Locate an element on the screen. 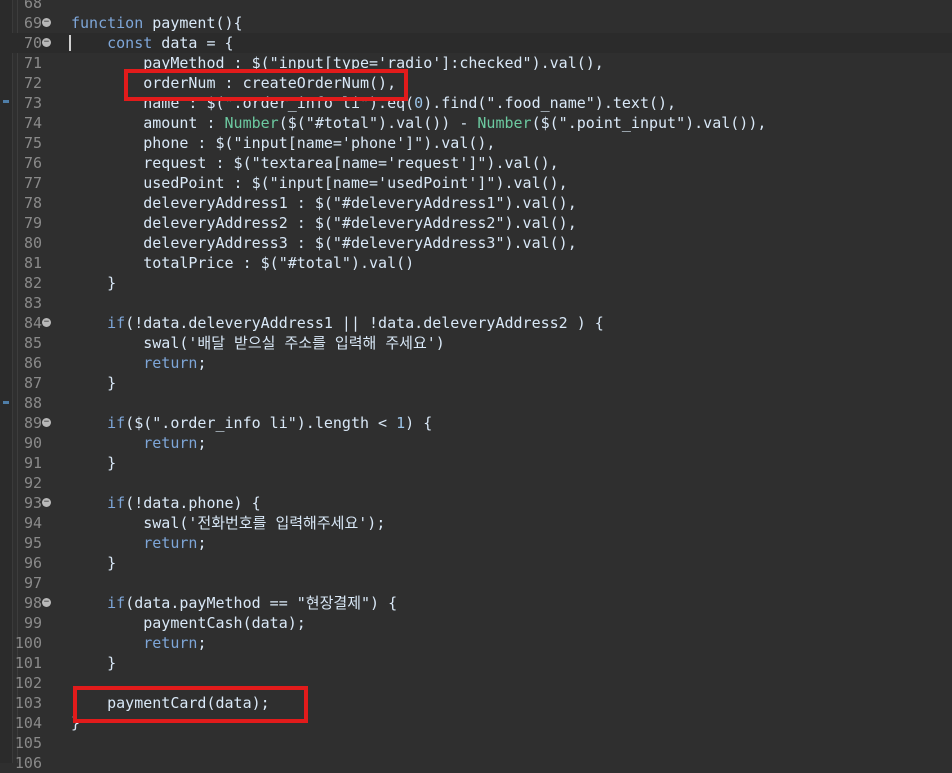 The width and height of the screenshot is (952, 773). line-number: 93 is located at coordinates (32, 503).